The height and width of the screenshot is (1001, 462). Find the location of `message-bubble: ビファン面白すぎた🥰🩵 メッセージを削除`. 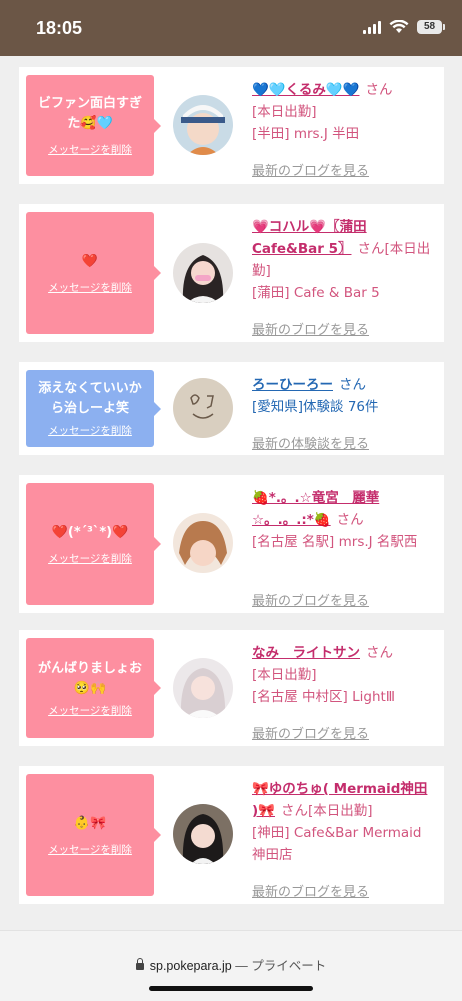

message-bubble: ビファン面白すぎた🥰🩵 メッセージを削除 is located at coordinates (93, 125).